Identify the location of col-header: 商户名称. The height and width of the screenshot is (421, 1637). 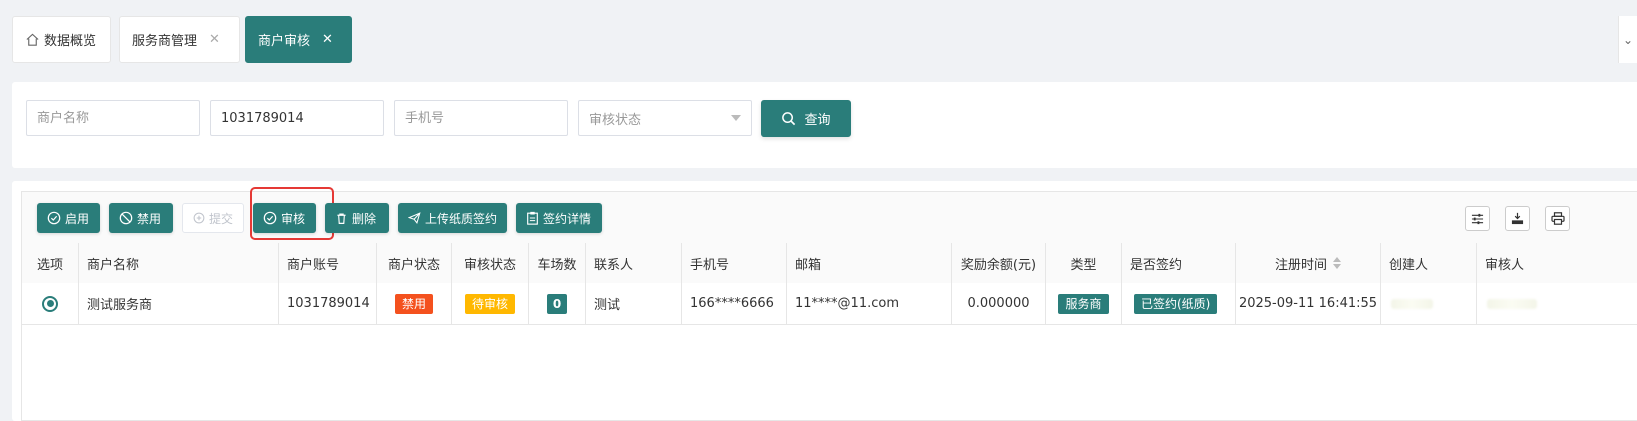
(179, 263).